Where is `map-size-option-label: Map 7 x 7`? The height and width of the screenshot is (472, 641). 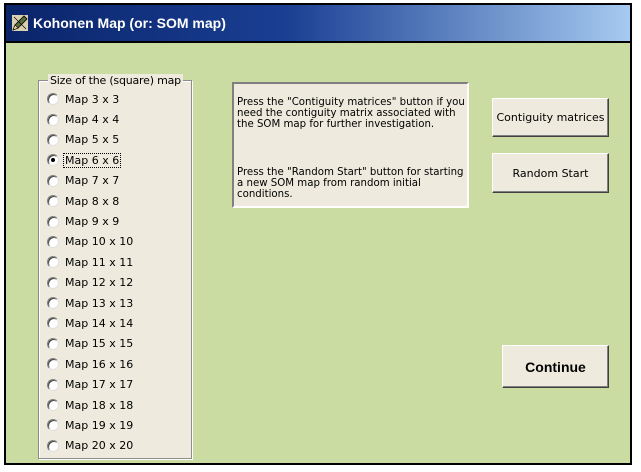 map-size-option-label: Map 7 x 7 is located at coordinates (92, 181).